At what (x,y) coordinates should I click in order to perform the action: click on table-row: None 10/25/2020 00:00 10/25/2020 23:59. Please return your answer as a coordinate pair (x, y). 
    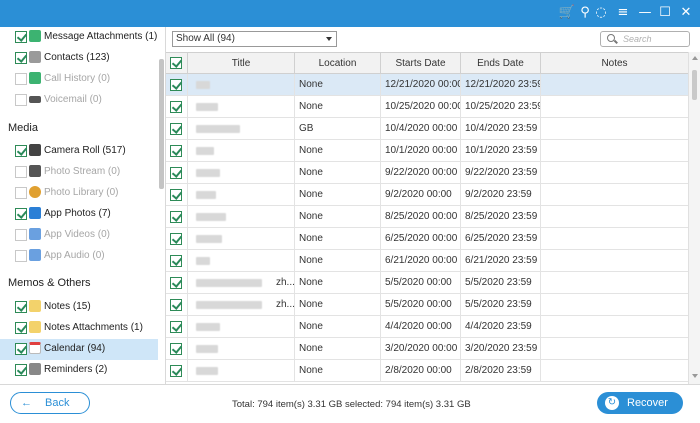
    Looking at the image, I should click on (427, 107).